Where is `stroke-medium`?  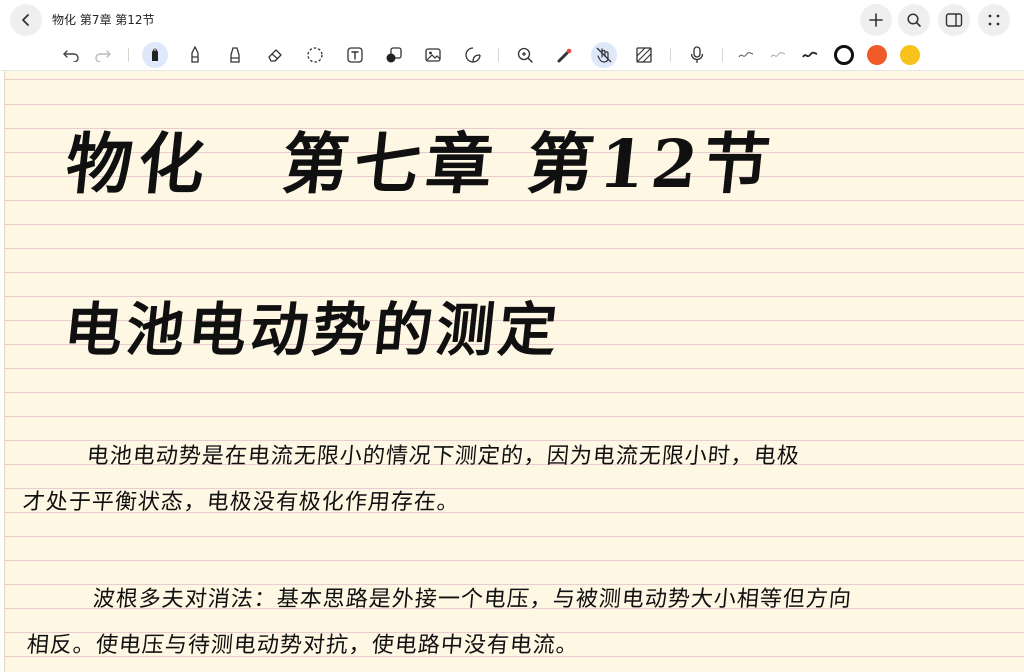
stroke-medium is located at coordinates (778, 55).